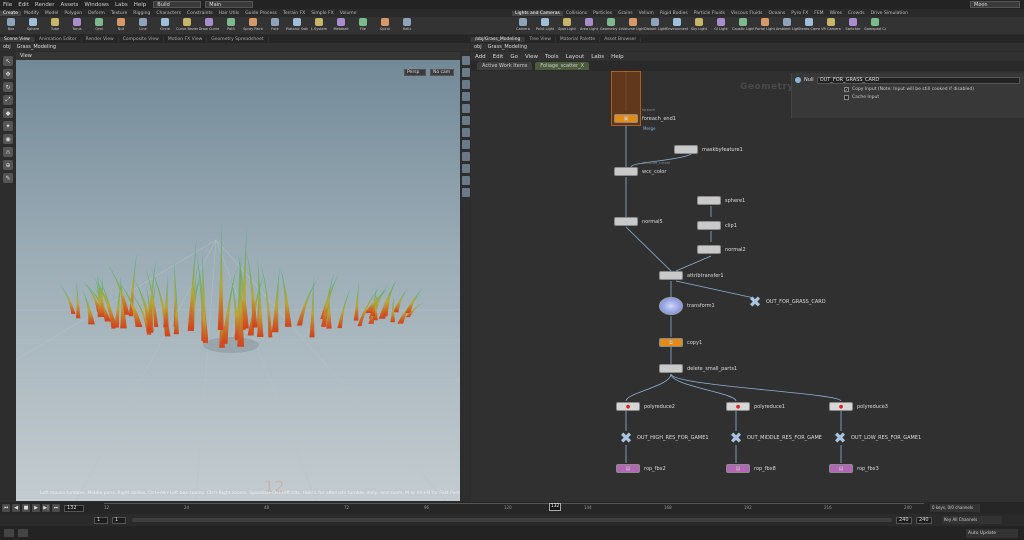  What do you see at coordinates (576, 13) in the screenshot?
I see `shelf-tab-collisions: Collisions` at bounding box center [576, 13].